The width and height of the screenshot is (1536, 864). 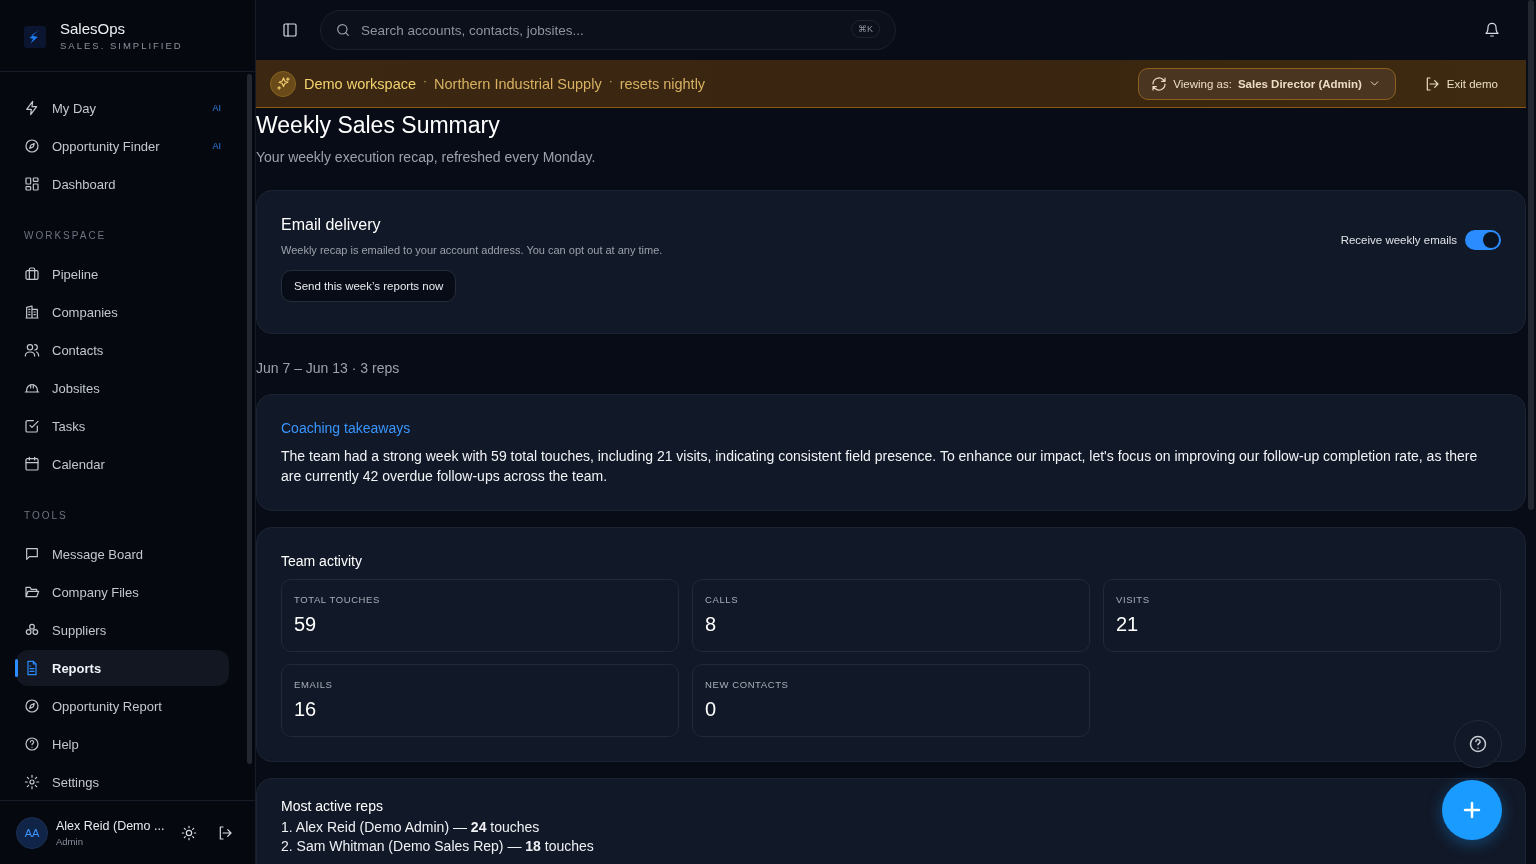 I want to click on sidebar-item: Contacts, so click(x=122, y=350).